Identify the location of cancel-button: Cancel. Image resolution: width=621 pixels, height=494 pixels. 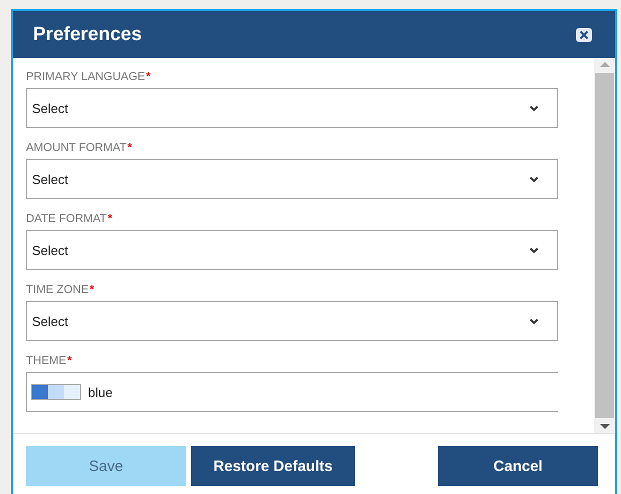
(518, 466).